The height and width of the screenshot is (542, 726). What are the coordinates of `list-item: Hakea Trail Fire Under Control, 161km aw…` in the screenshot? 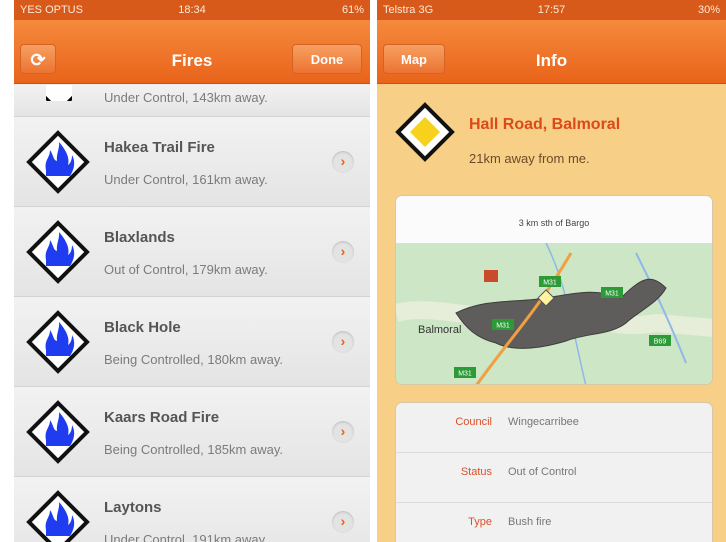 It's located at (192, 162).